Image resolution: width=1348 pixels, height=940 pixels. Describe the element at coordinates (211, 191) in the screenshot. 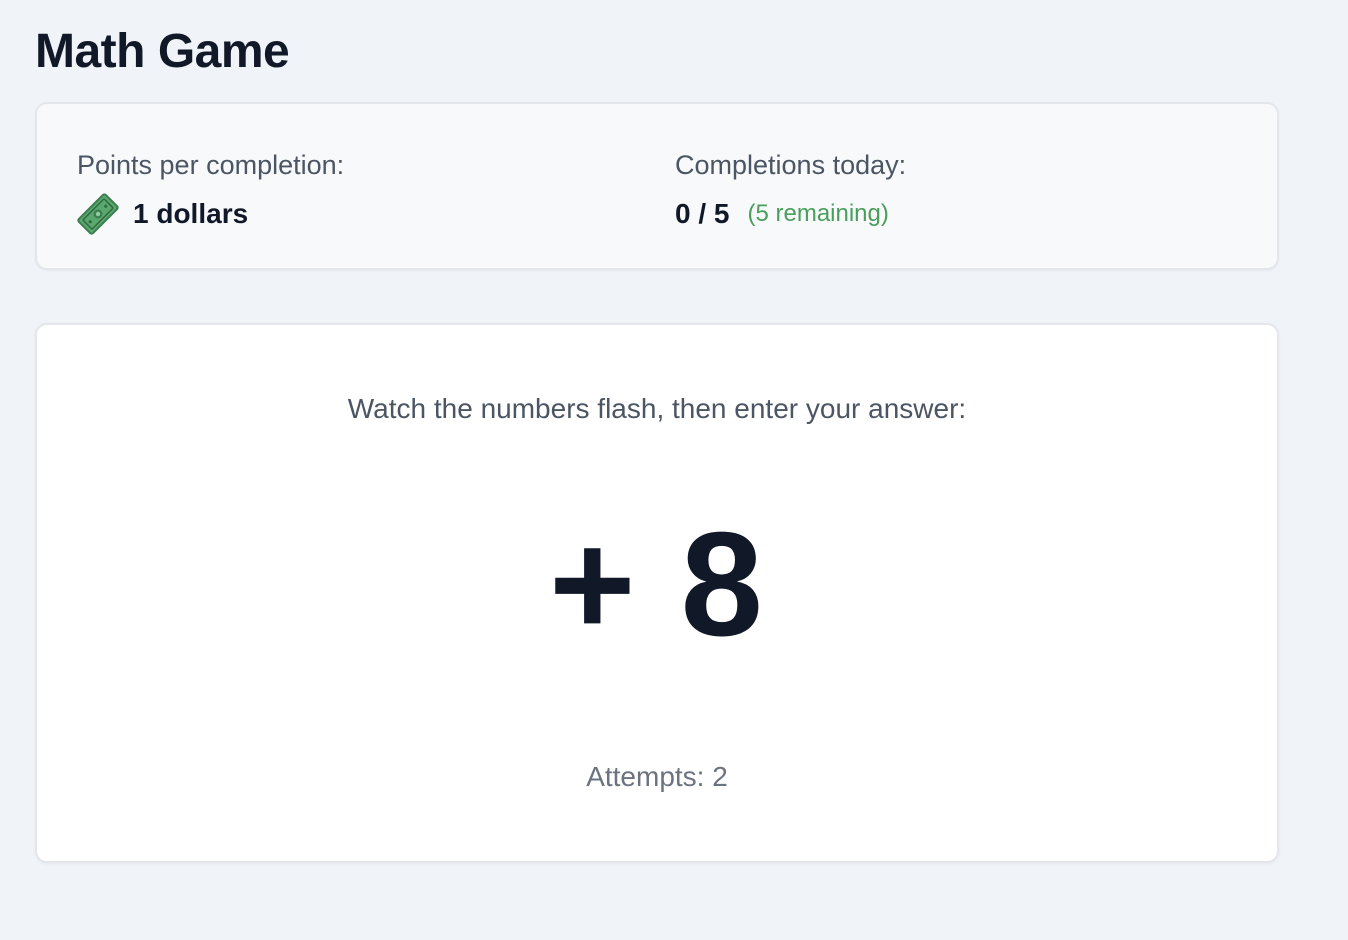

I see `points-section: Points per completion: 1 dollars` at that location.